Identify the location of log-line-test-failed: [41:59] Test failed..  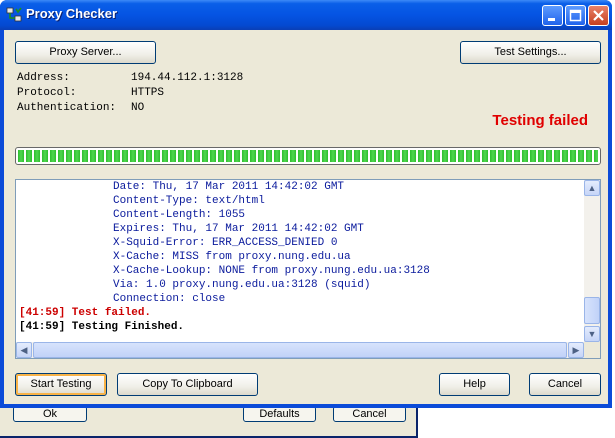
(85, 313).